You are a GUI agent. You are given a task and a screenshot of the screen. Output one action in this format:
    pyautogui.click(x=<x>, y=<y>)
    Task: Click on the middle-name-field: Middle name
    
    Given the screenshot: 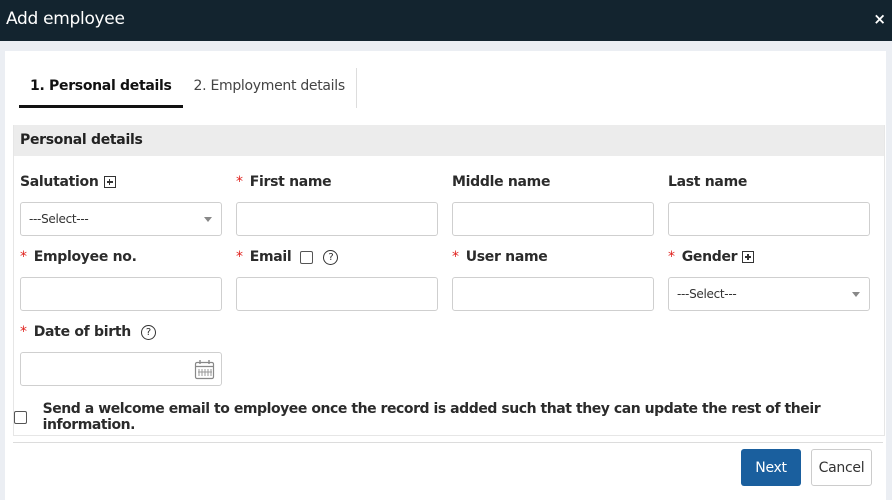 What is the action you would take?
    pyautogui.click(x=501, y=182)
    